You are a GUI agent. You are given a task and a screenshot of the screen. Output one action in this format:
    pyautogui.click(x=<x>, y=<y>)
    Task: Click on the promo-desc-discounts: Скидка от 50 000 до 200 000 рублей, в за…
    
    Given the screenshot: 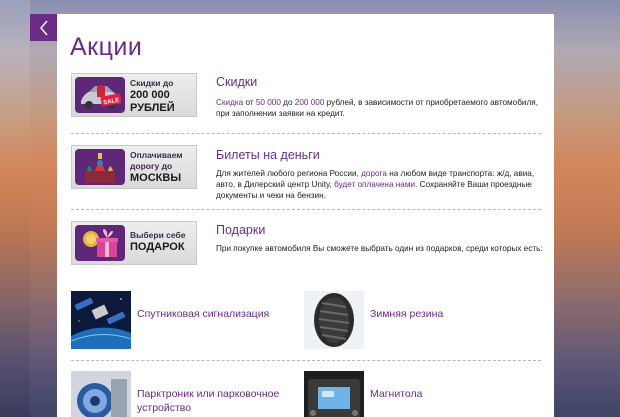 What is the action you would take?
    pyautogui.click(x=377, y=108)
    